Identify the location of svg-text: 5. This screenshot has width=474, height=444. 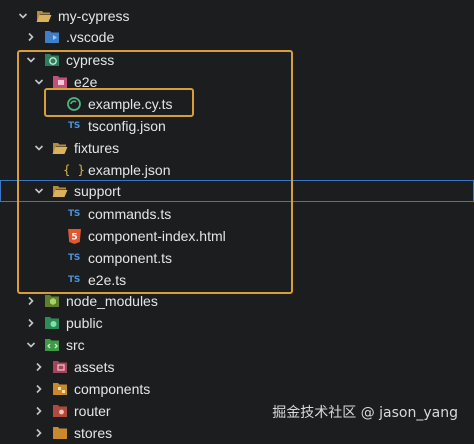
(74, 237).